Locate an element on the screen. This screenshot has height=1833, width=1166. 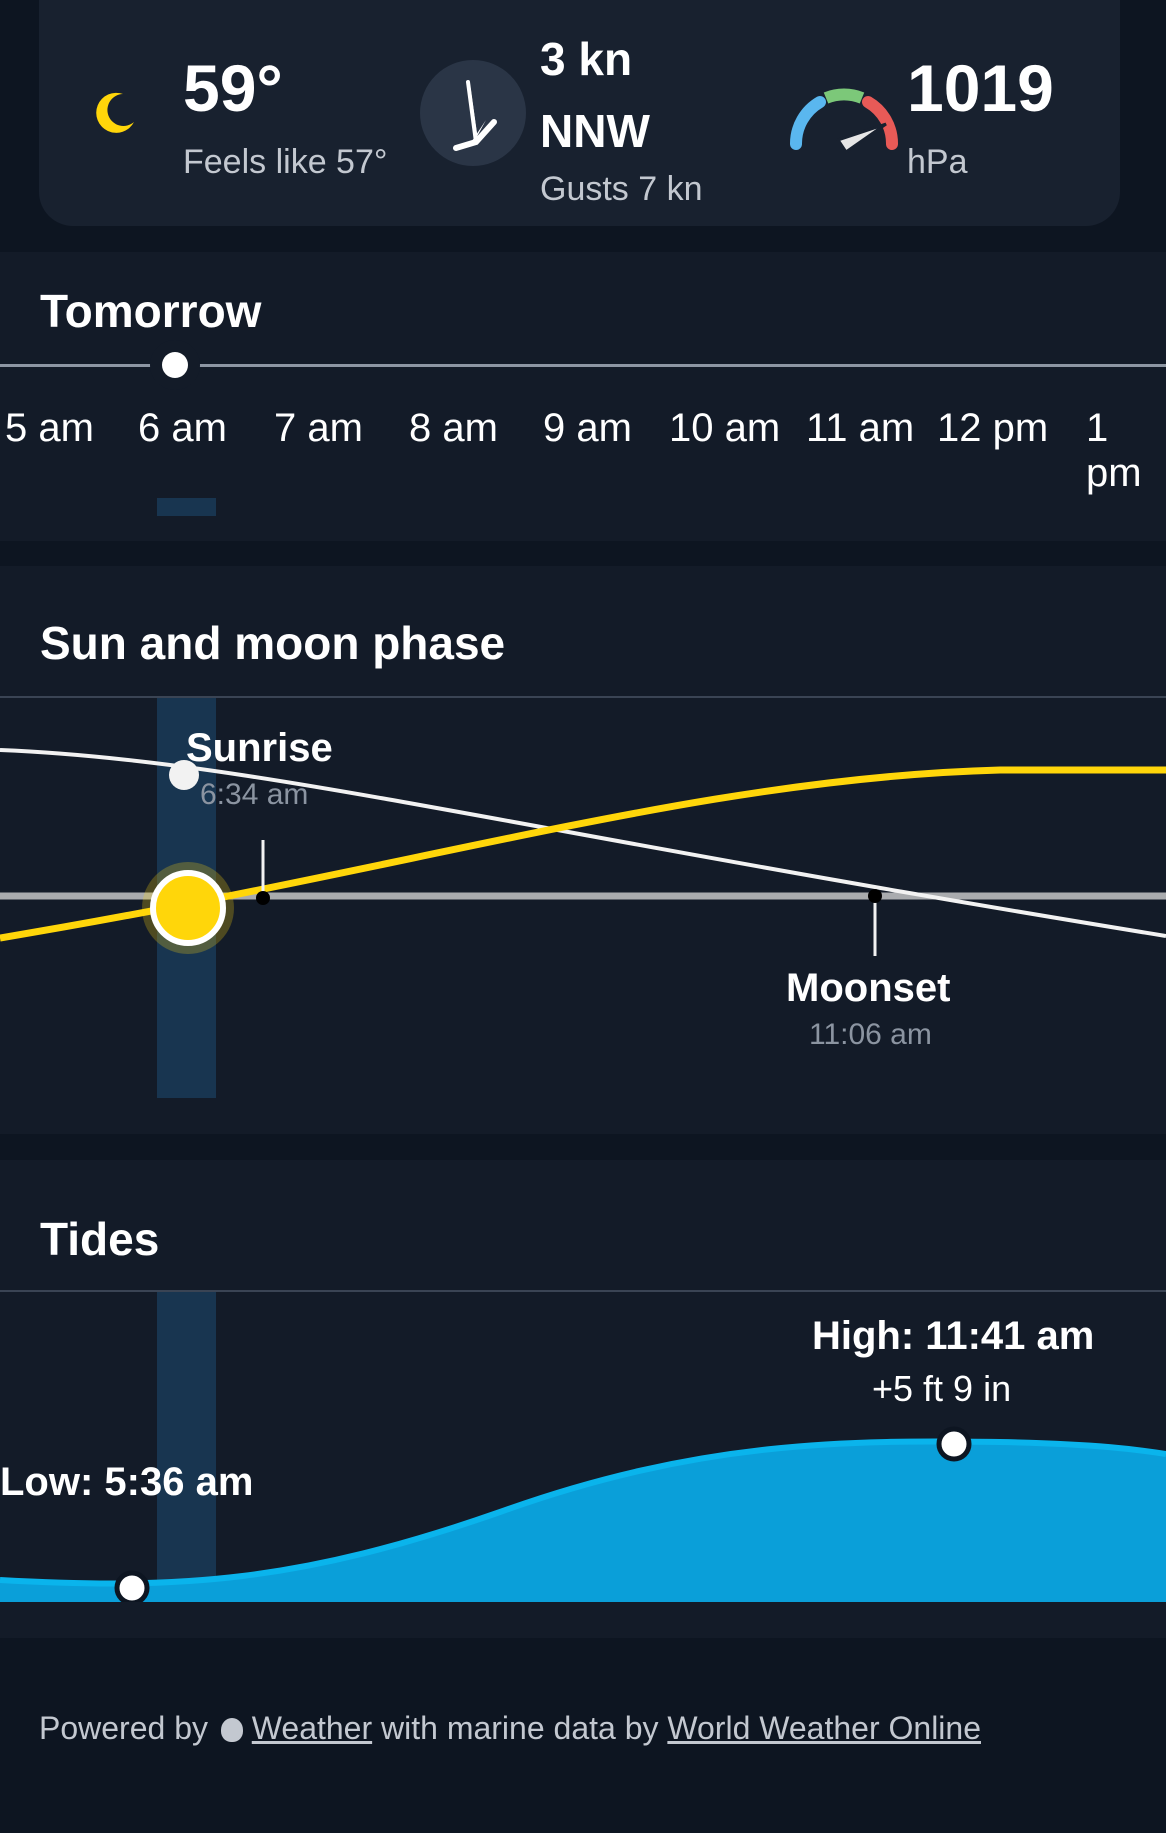
powered-by-text: Powered by is located at coordinates (123, 1728).